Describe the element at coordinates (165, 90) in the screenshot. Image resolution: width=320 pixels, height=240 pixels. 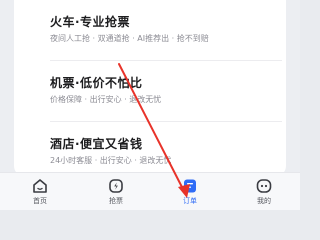
I see `flight-ticket-item: 机票·低价不怕比 价格保障 · 出行安心 · 退改无忧` at that location.